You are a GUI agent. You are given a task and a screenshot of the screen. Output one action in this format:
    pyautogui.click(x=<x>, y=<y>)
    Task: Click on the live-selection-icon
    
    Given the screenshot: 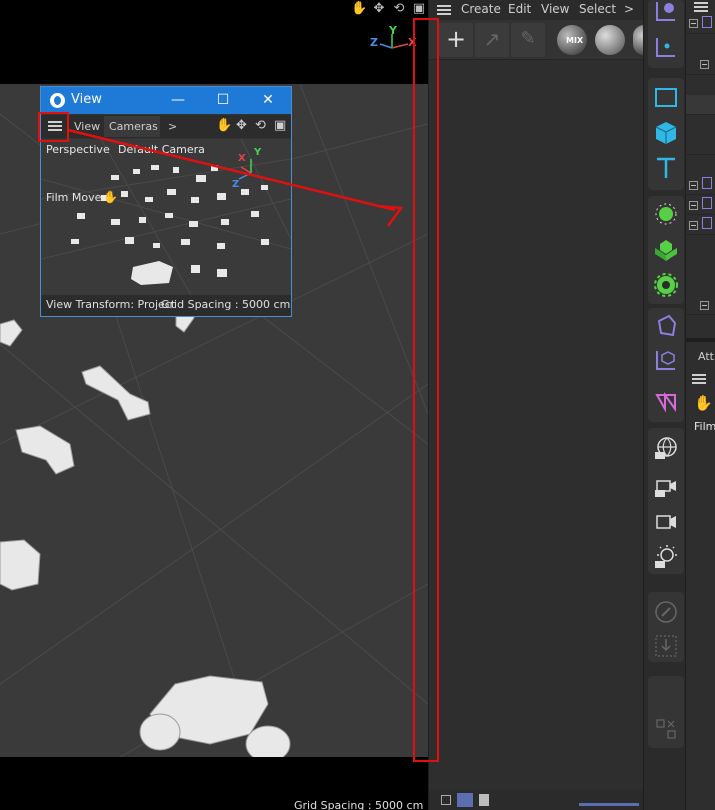 What is the action you would take?
    pyautogui.click(x=666, y=14)
    